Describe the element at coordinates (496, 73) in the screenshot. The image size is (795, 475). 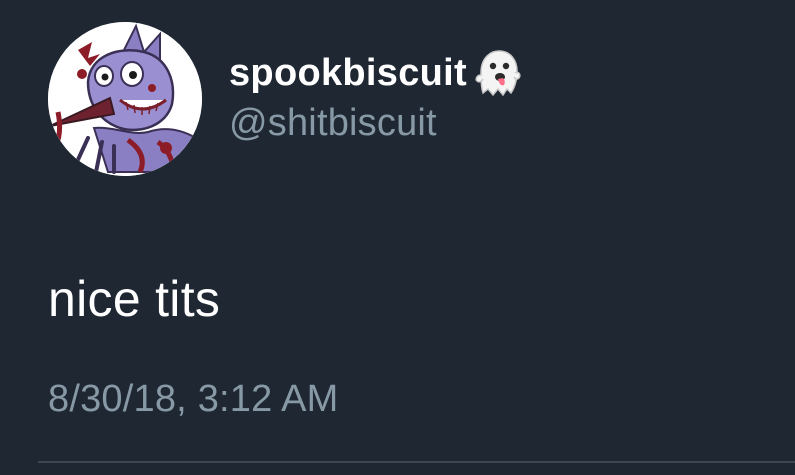
I see `ghost-emoji-icon` at that location.